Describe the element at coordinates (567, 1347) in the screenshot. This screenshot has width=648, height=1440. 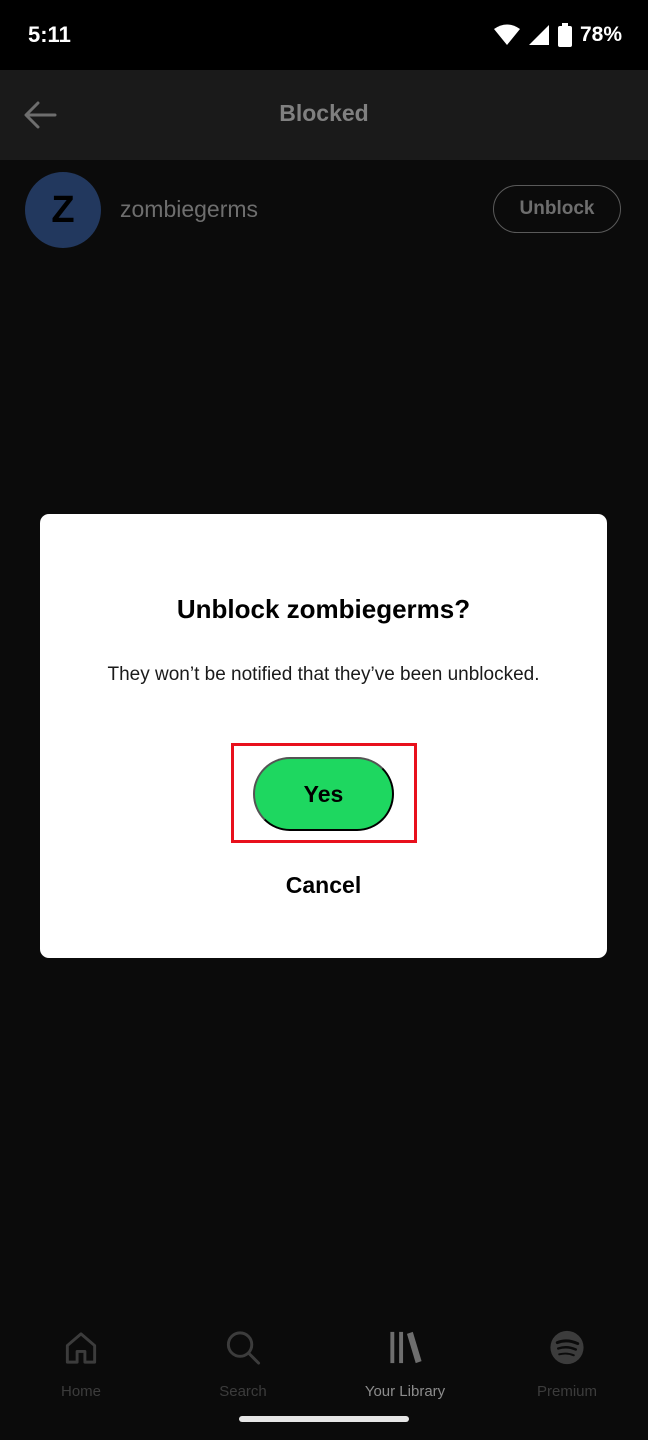
I see `spotify-icon` at that location.